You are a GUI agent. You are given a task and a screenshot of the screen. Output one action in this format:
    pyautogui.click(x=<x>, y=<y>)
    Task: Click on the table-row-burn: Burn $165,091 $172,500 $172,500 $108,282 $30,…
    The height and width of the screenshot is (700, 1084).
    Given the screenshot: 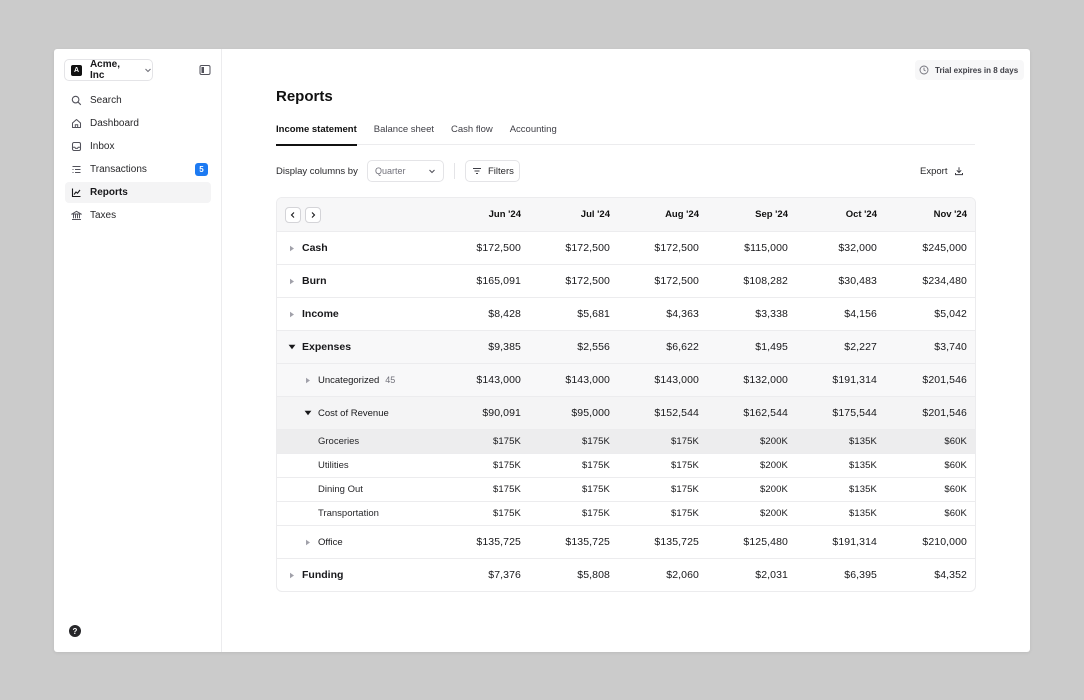 What is the action you would take?
    pyautogui.click(x=626, y=280)
    